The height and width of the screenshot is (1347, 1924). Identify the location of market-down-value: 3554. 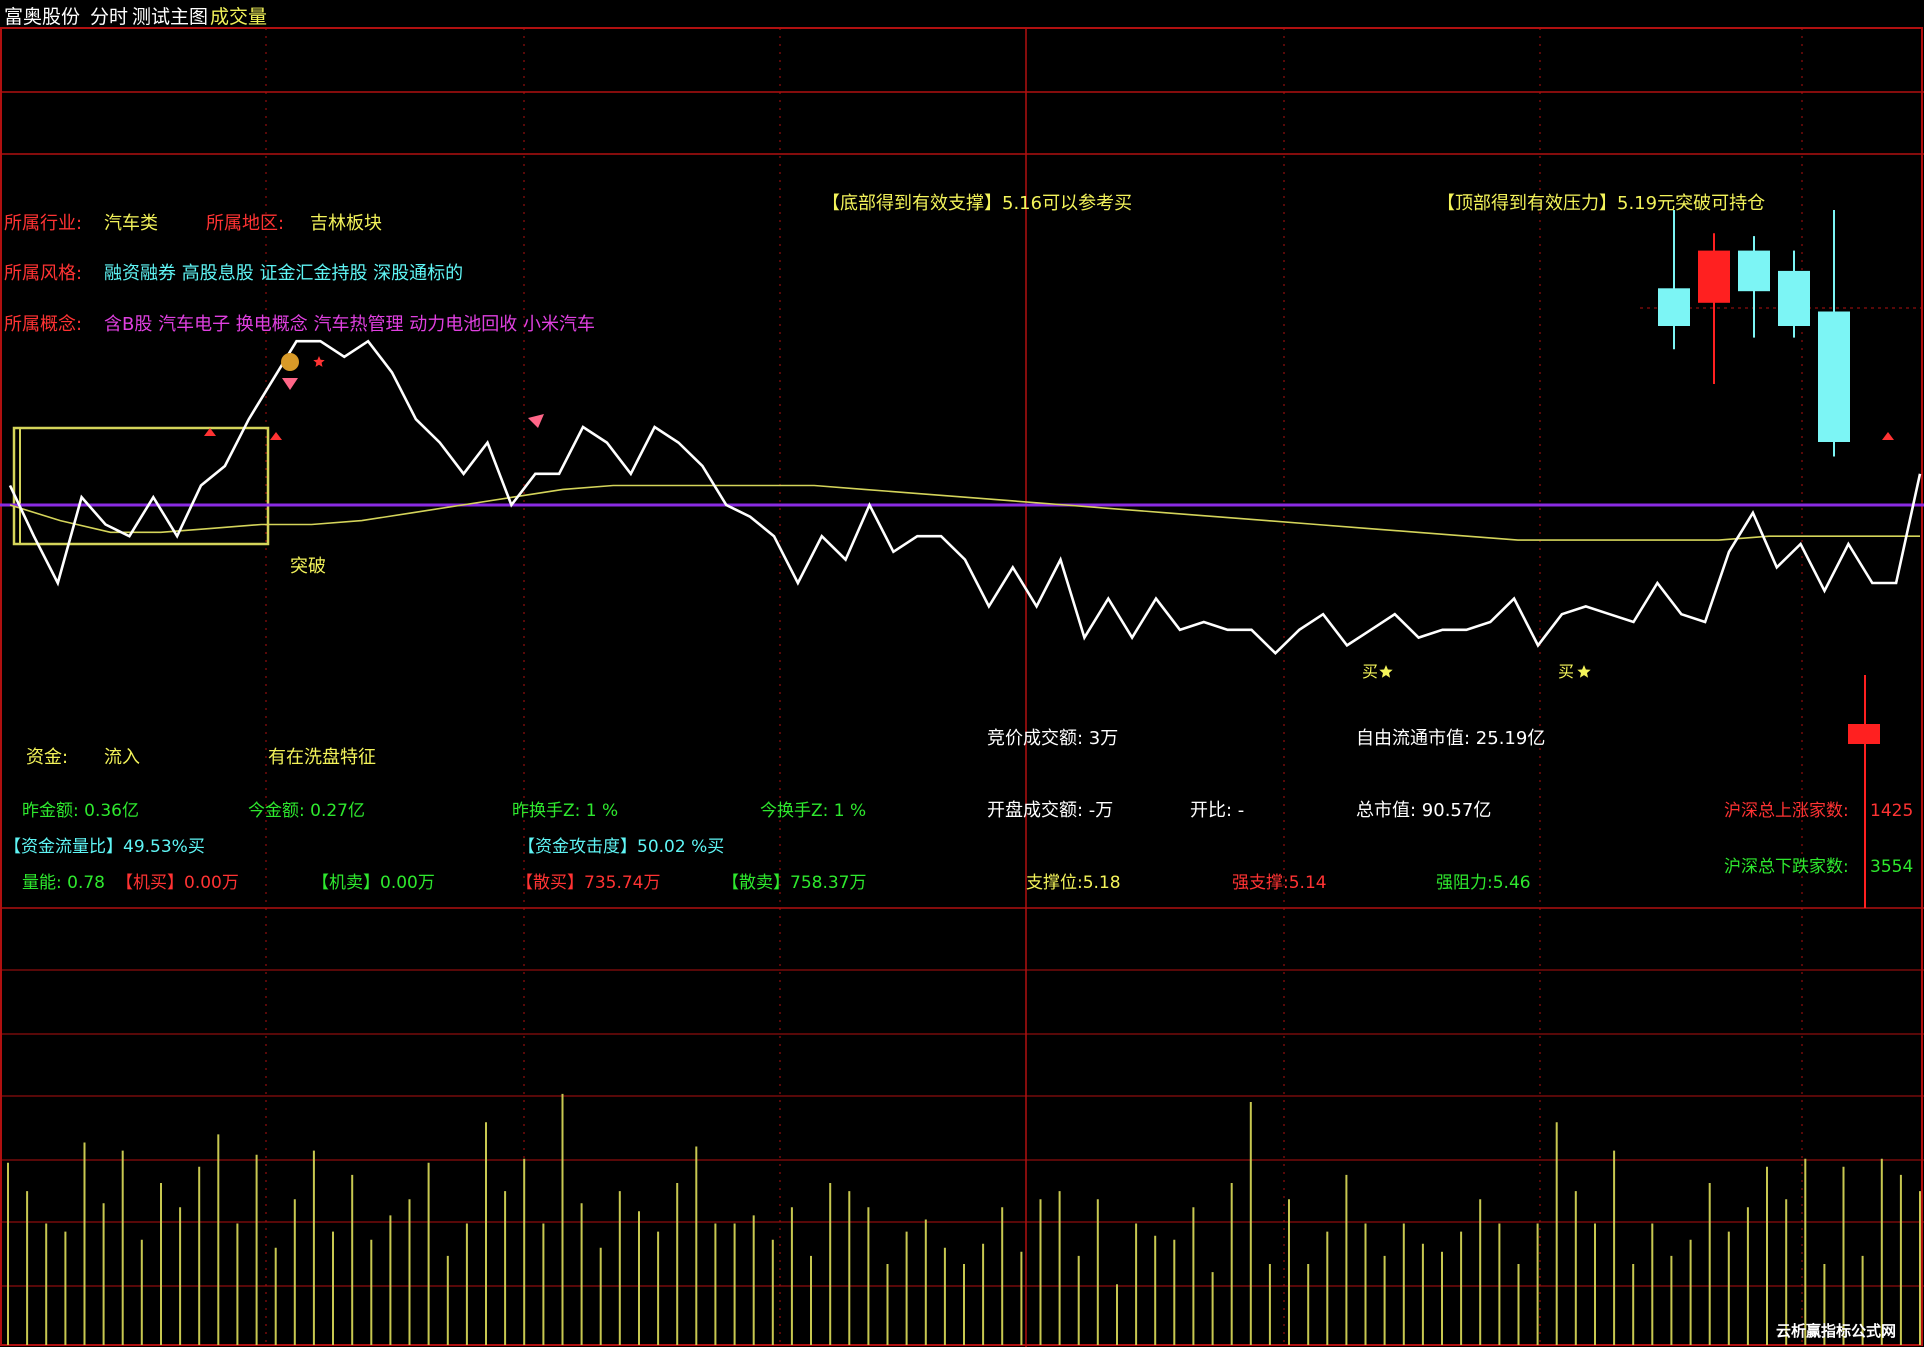
(1892, 867).